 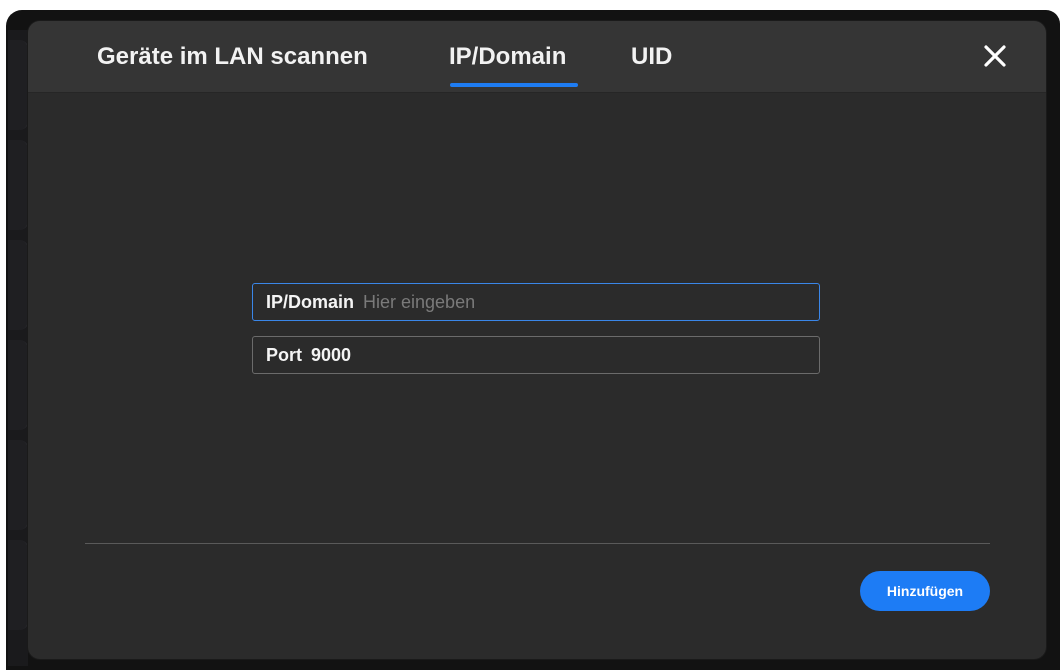 I want to click on close-button, so click(x=995, y=56).